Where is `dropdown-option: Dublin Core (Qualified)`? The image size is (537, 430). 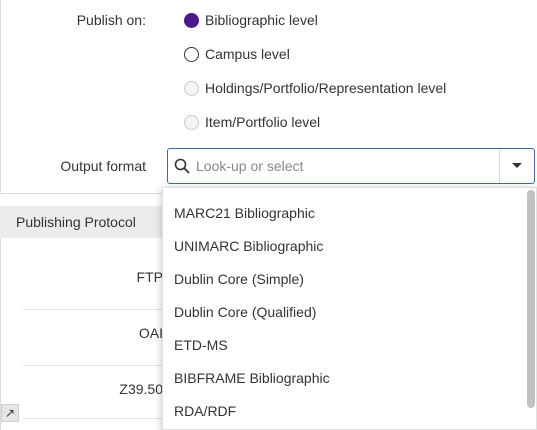
dropdown-option: Dublin Core (Qualified) is located at coordinates (349, 311).